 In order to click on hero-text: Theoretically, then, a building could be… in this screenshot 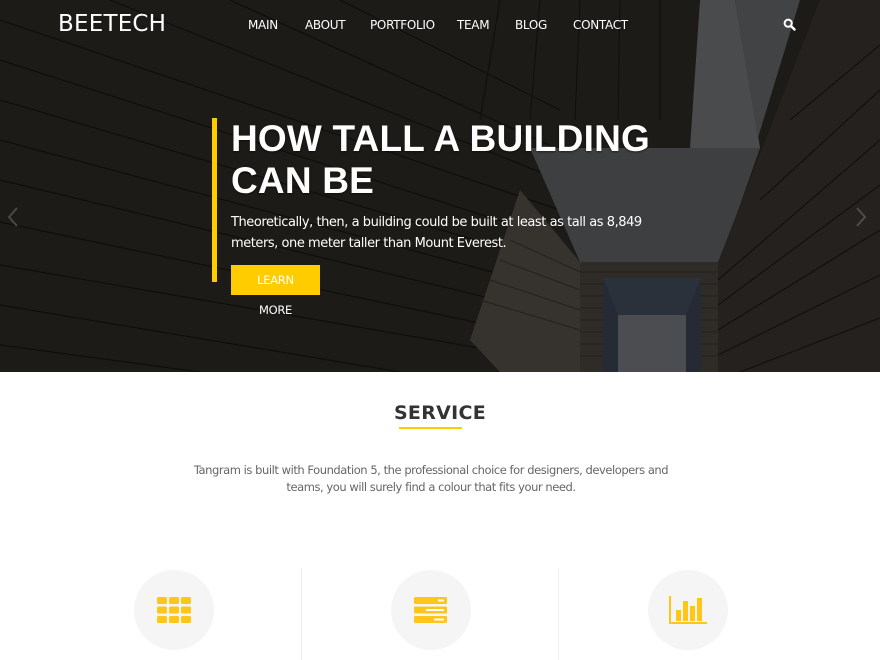, I will do `click(436, 233)`.